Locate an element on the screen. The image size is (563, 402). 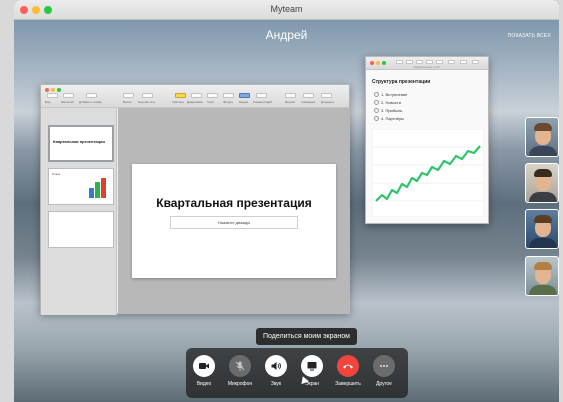
microphone-button is located at coordinates (240, 366).